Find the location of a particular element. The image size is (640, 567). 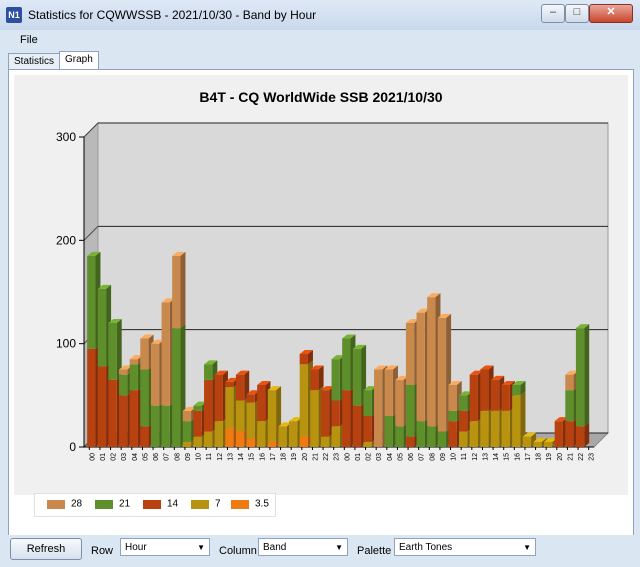

legend-label-21: 21 is located at coordinates (125, 504).